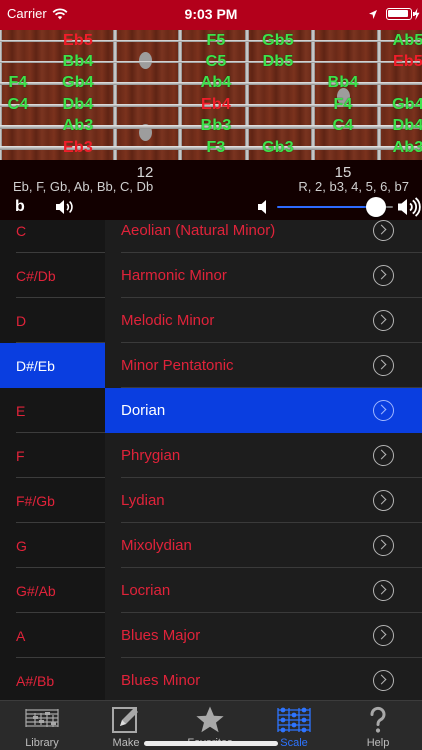 This screenshot has width=422, height=750. What do you see at coordinates (263, 635) in the screenshot?
I see `scale-item: Blues Major` at bounding box center [263, 635].